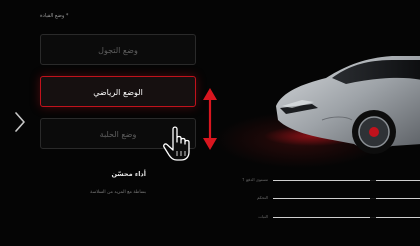  What do you see at coordinates (346, 180) in the screenshot?
I see `stat-bar-downforce` at bounding box center [346, 180].